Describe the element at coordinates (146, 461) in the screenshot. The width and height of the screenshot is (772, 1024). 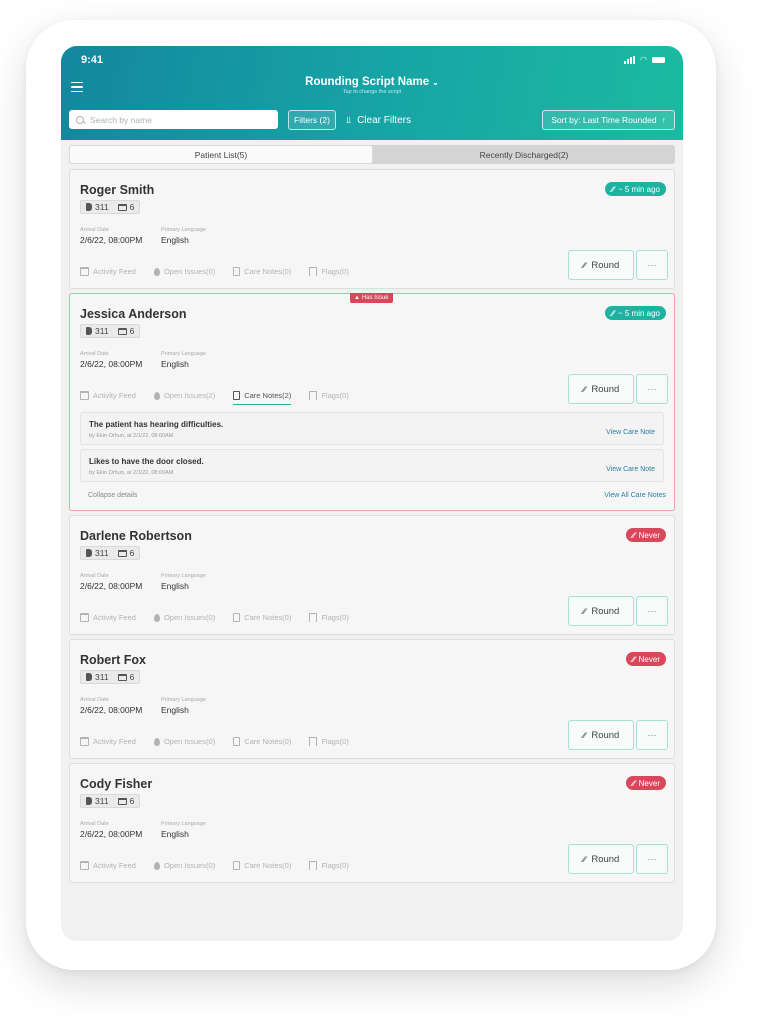
I see `care-note-text: Likes to have the door closed.` at that location.